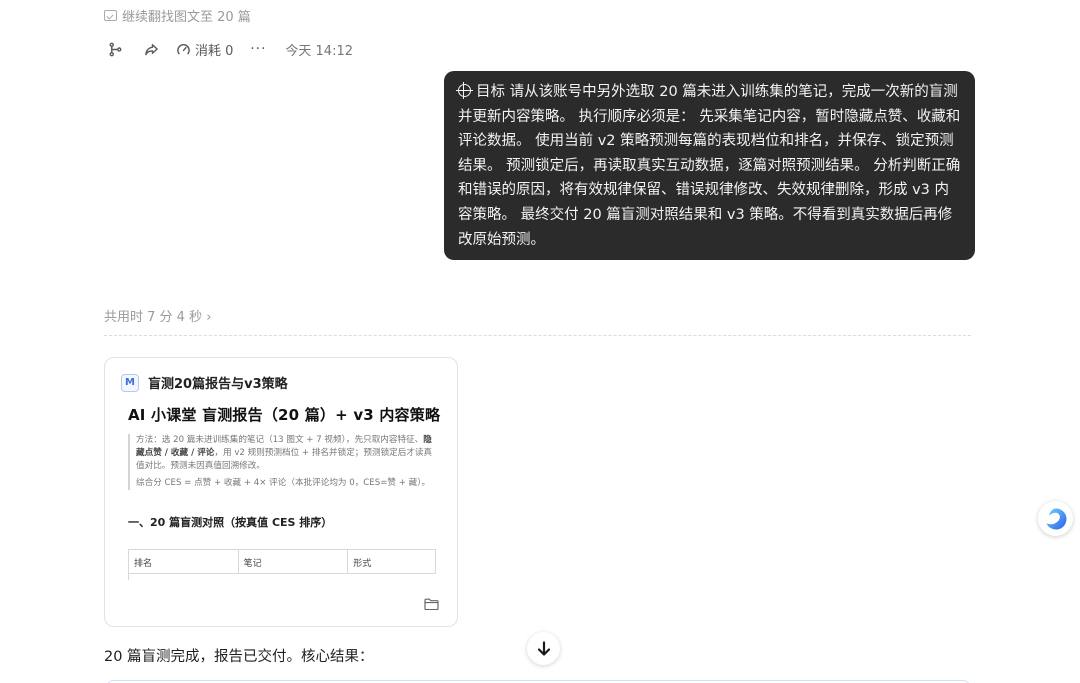 This screenshot has height=683, width=1080. I want to click on preview-table: 排名 笔记 形式, so click(282, 564).